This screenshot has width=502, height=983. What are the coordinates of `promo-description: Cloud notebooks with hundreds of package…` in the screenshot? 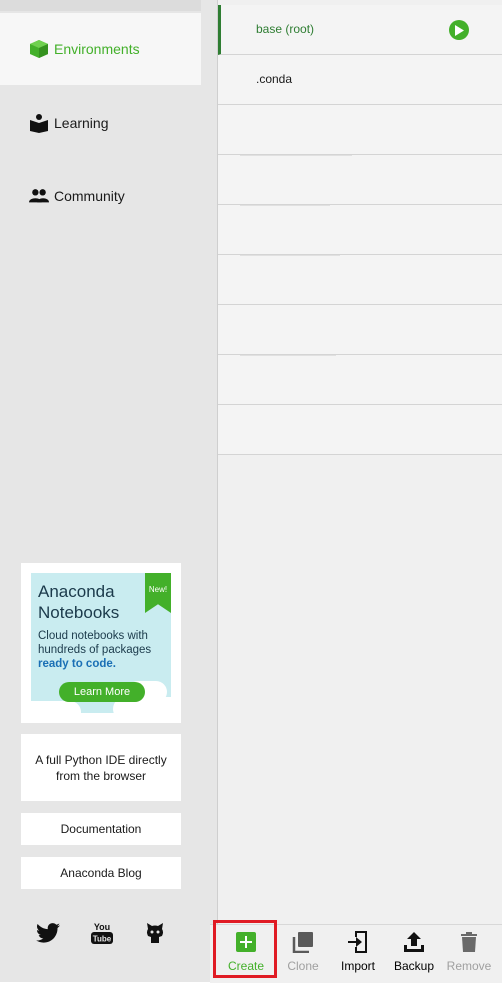 It's located at (103, 650).